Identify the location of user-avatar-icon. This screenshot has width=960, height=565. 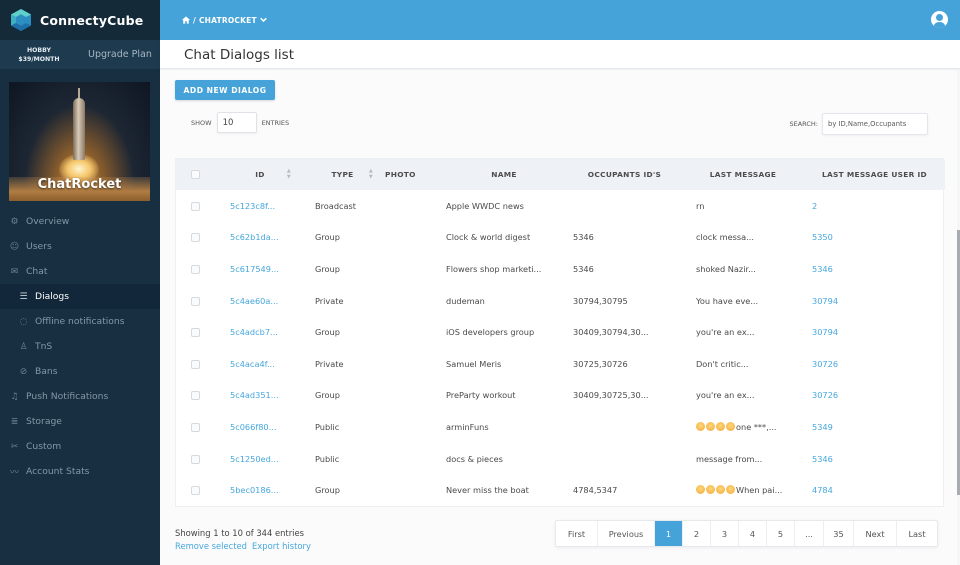
(939, 19).